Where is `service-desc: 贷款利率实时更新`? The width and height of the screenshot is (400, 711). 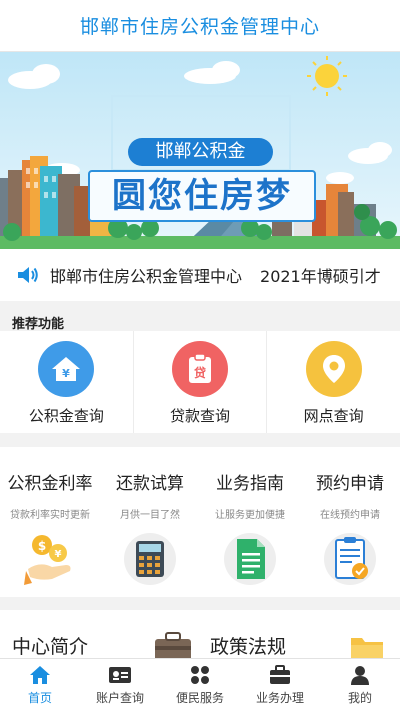
service-desc: 贷款利率实时更新 is located at coordinates (50, 515).